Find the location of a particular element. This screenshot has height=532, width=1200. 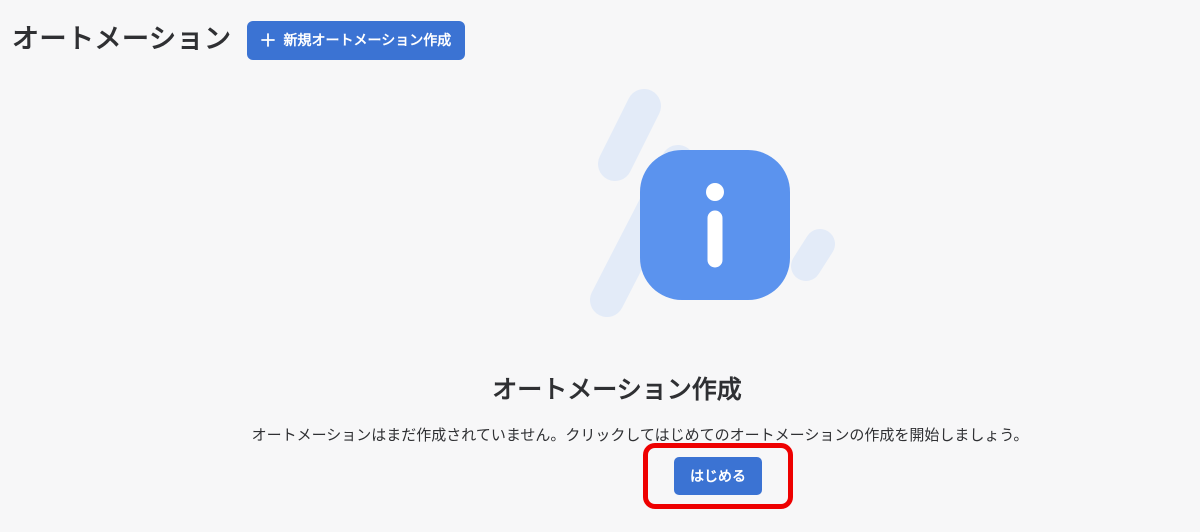

info-illustration is located at coordinates (712, 203).